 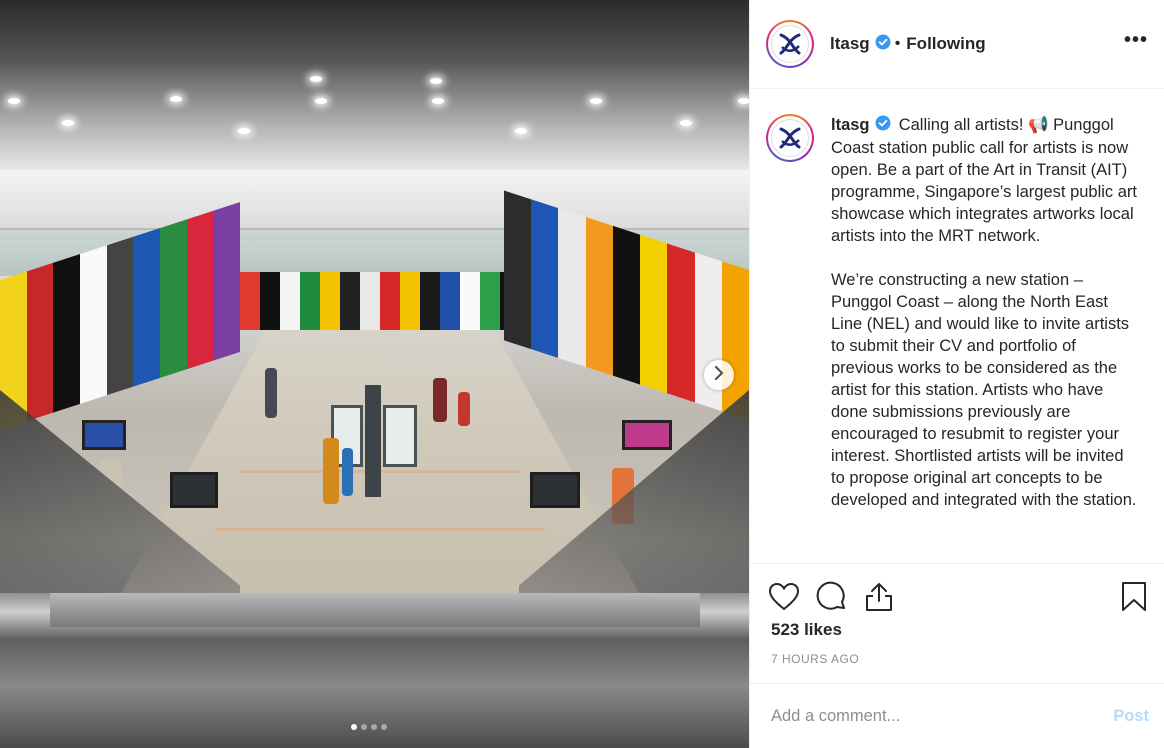 I want to click on post-comment-button: Post, so click(x=1131, y=716).